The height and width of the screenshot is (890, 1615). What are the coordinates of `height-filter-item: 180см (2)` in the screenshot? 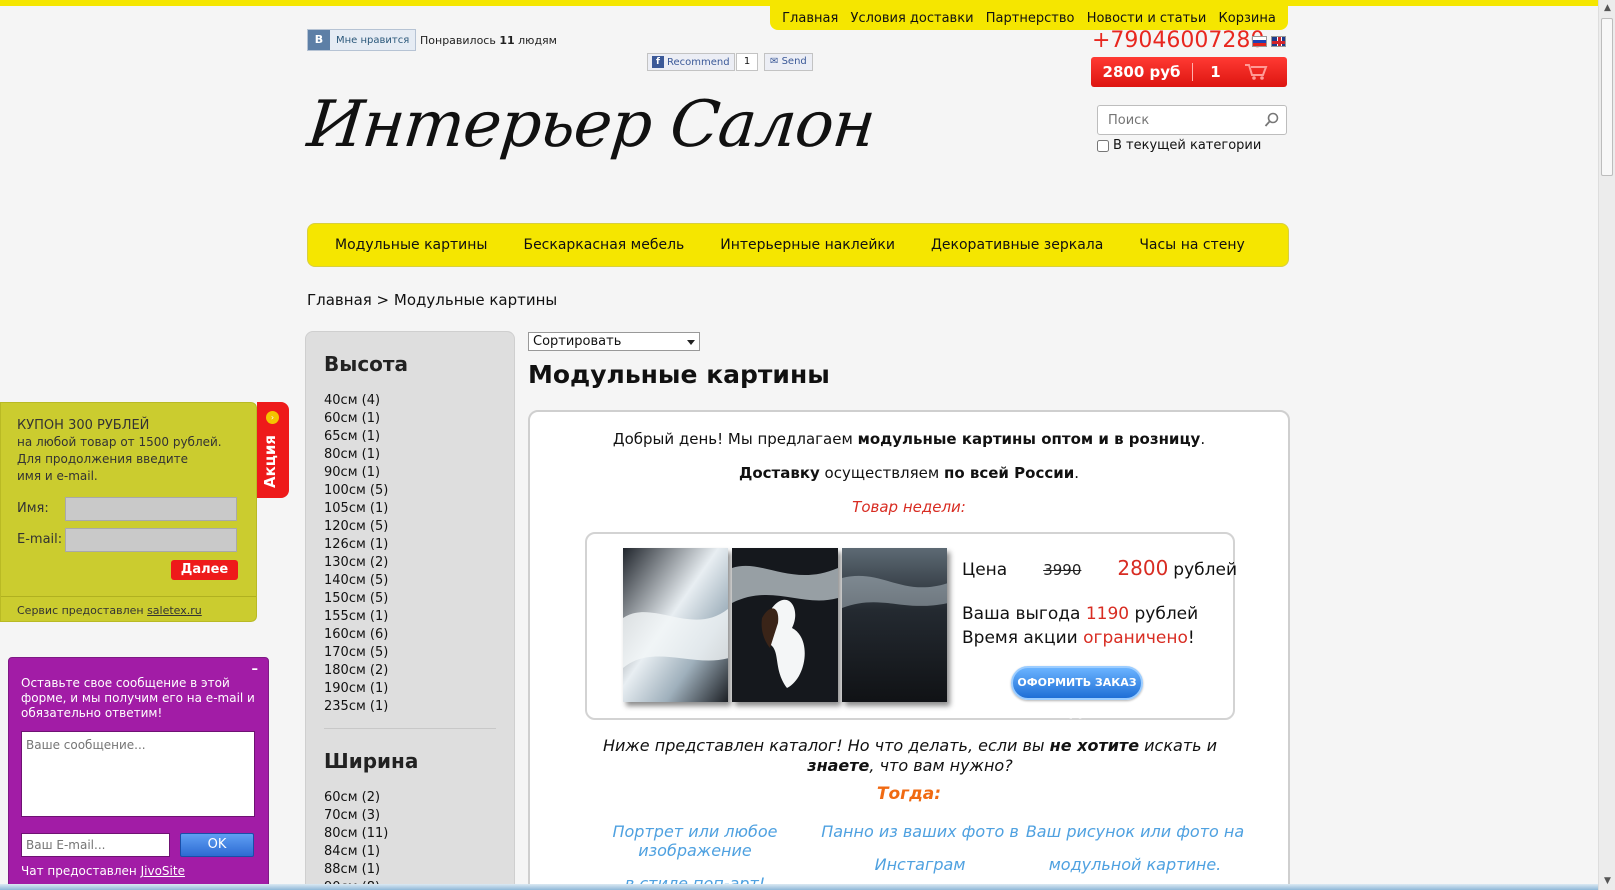 It's located at (410, 671).